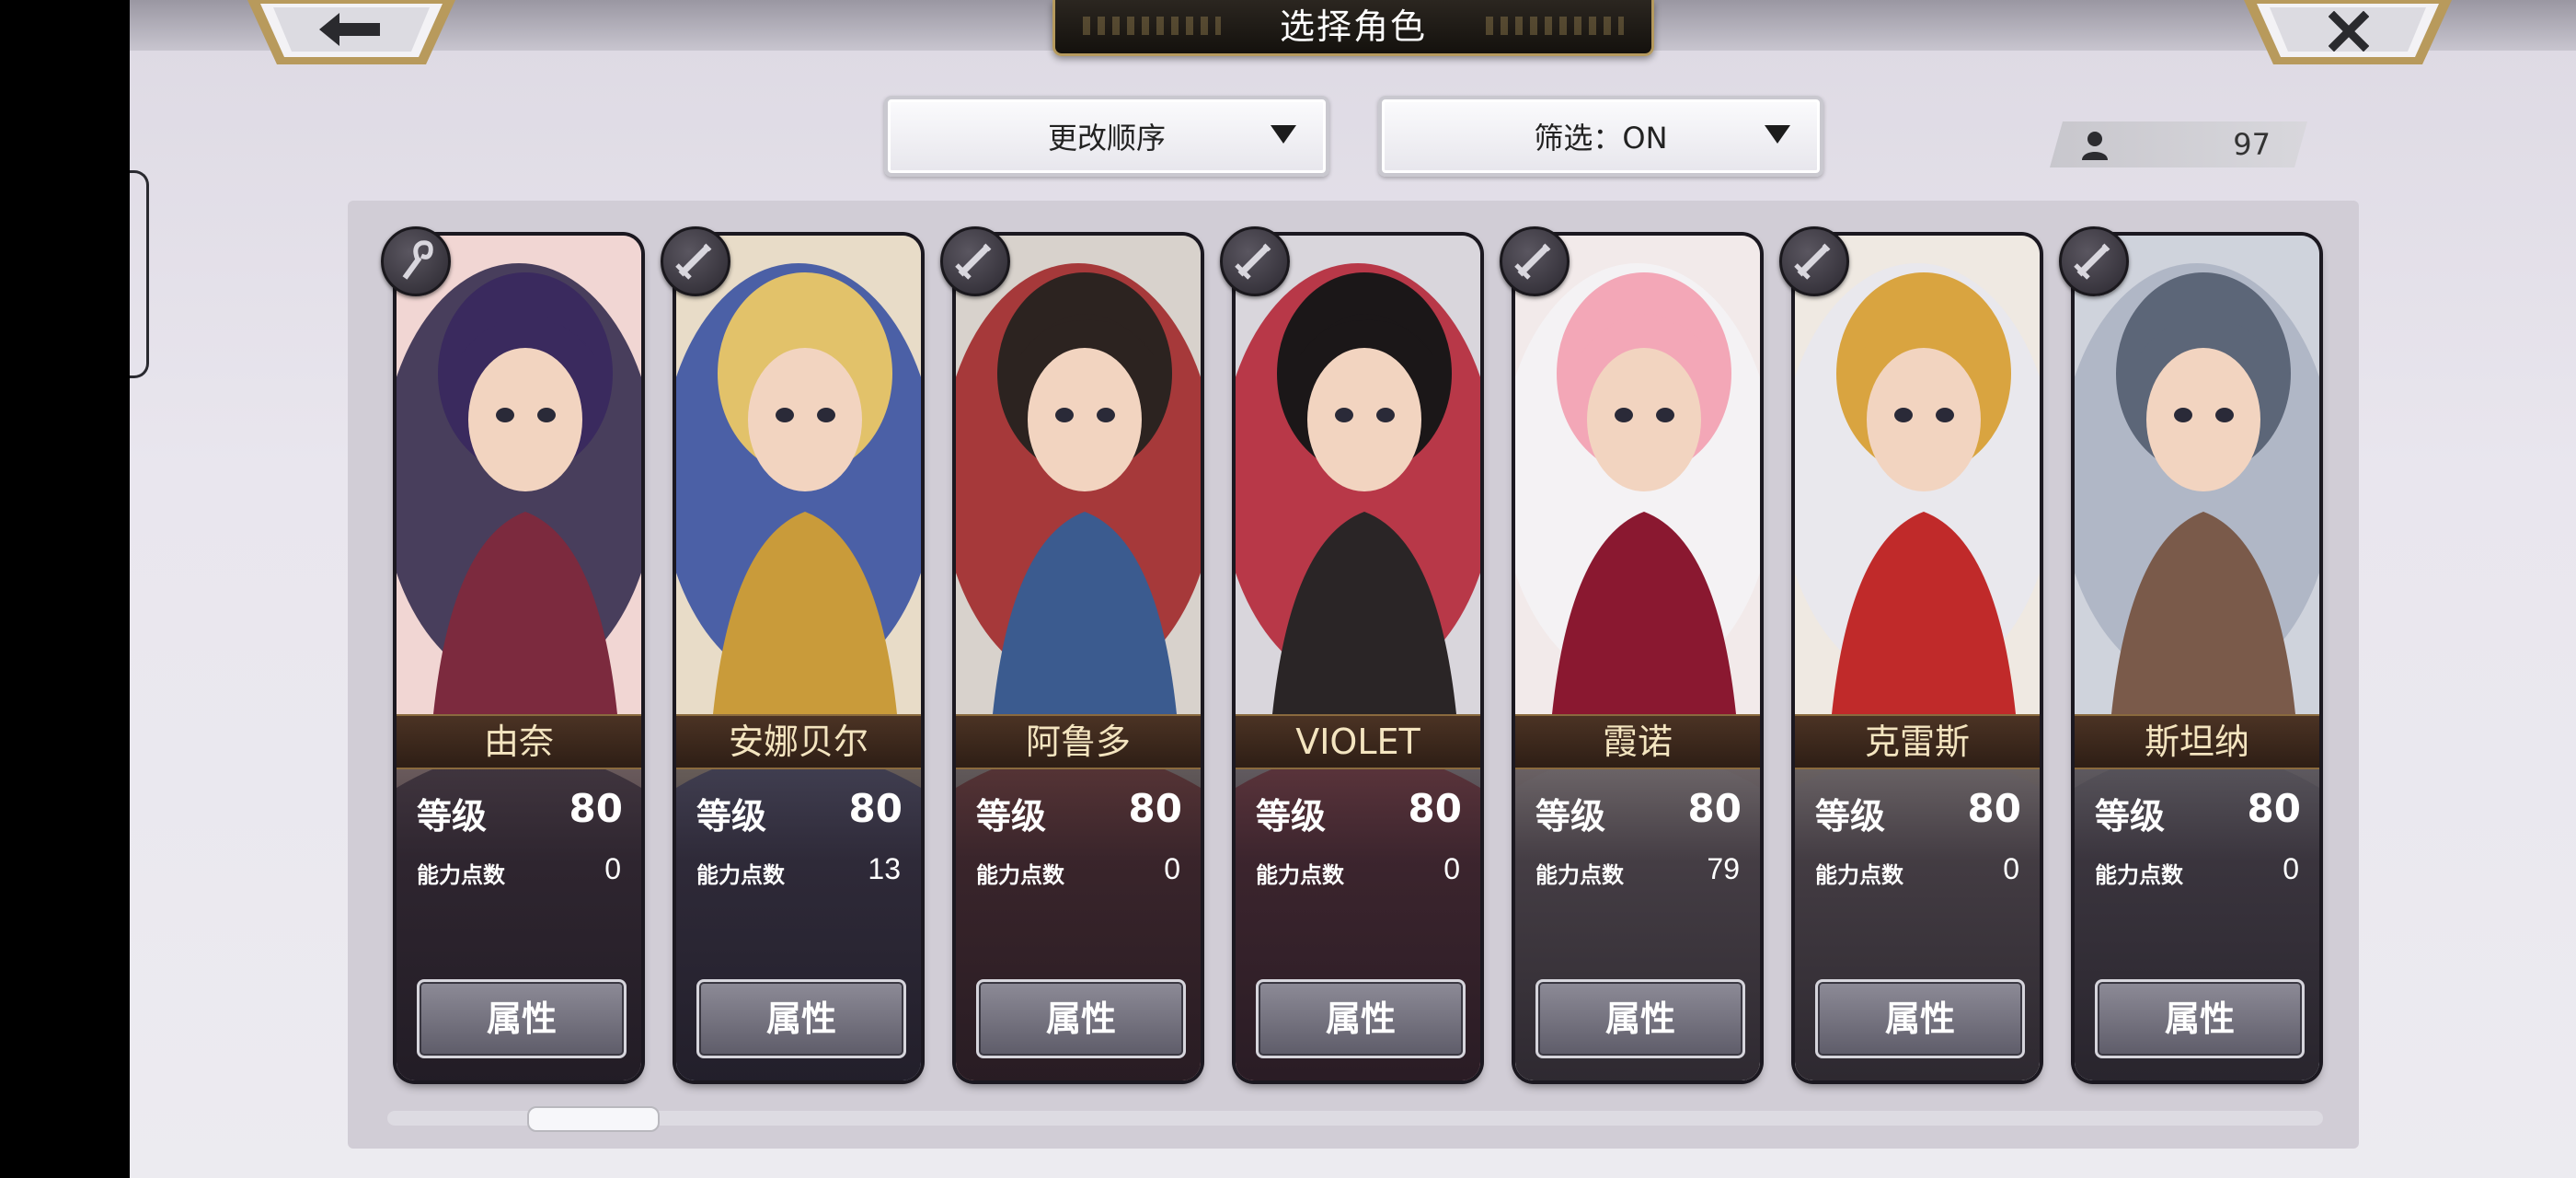 The image size is (2576, 1178). What do you see at coordinates (1078, 741) in the screenshot?
I see `character-name: 阿鲁多` at bounding box center [1078, 741].